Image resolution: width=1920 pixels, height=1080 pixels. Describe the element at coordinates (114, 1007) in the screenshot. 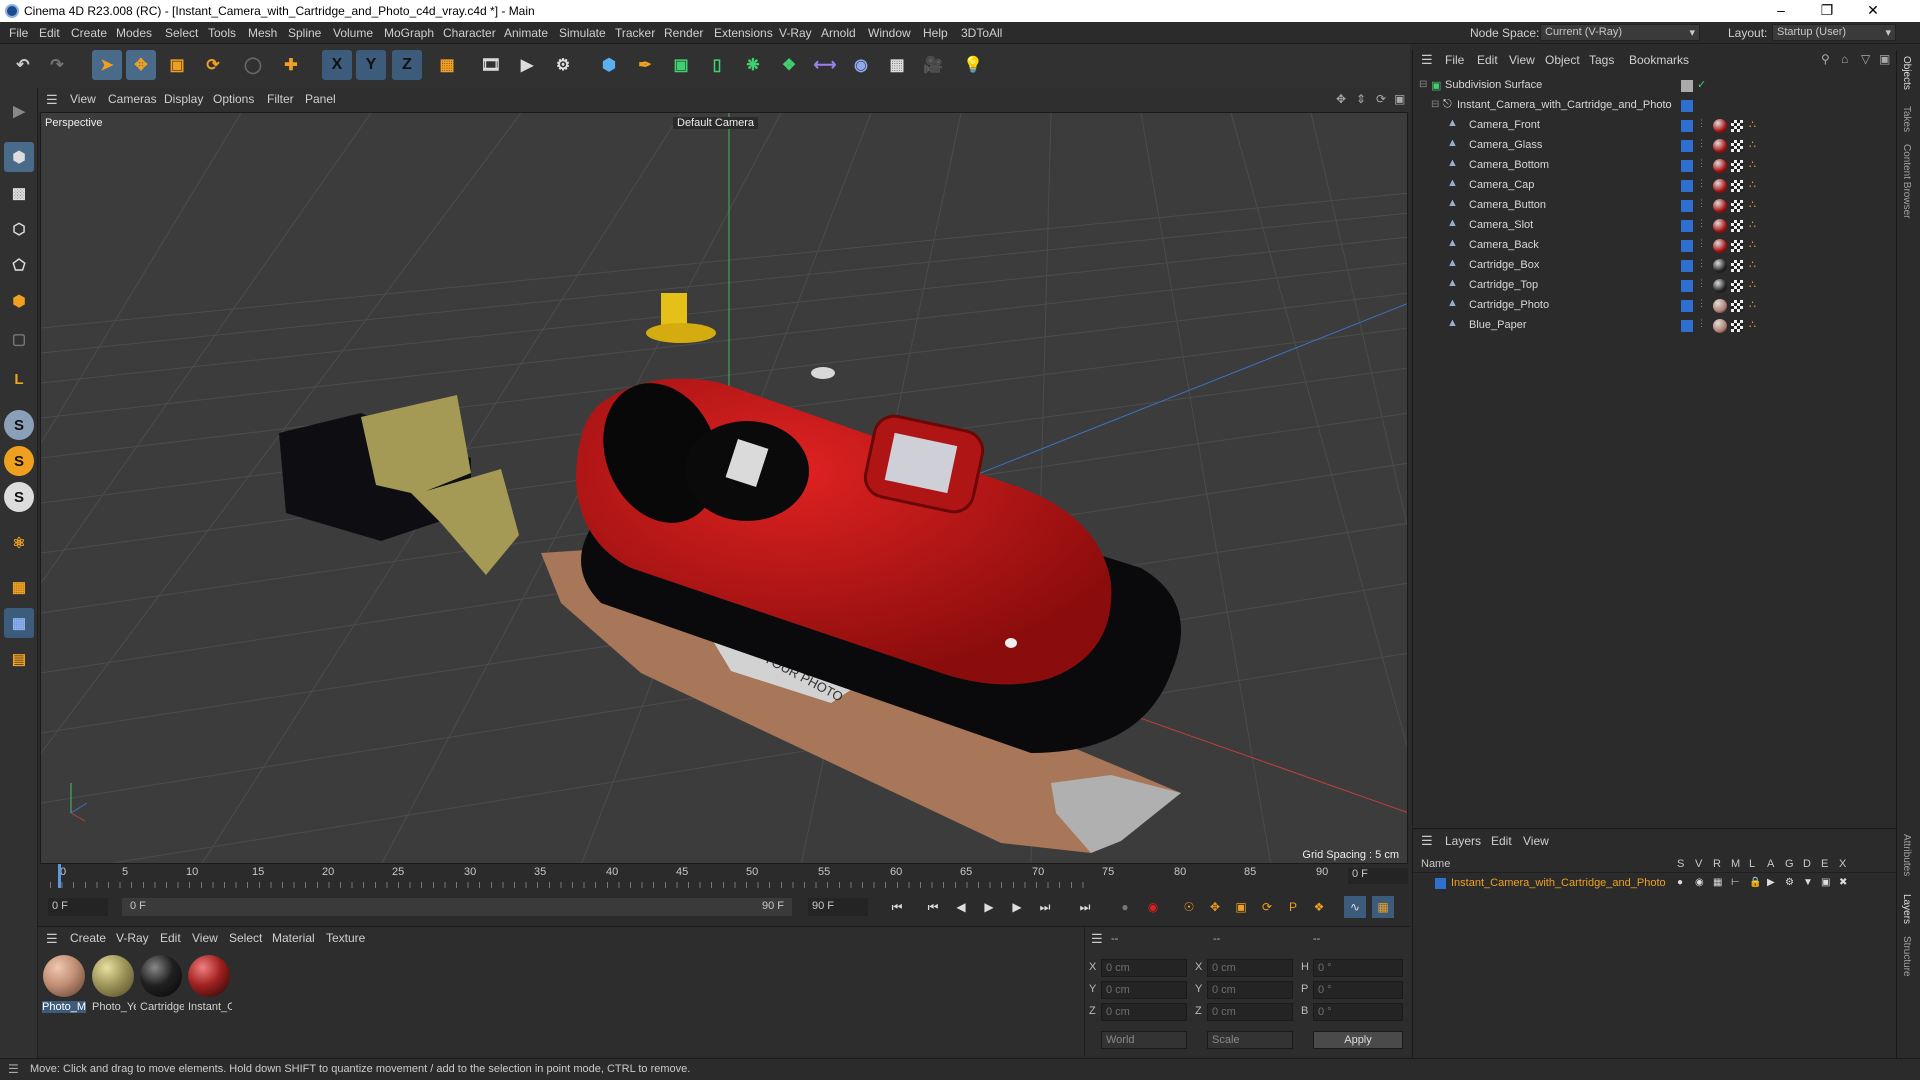

I see `material-label: Photo_Ye` at that location.